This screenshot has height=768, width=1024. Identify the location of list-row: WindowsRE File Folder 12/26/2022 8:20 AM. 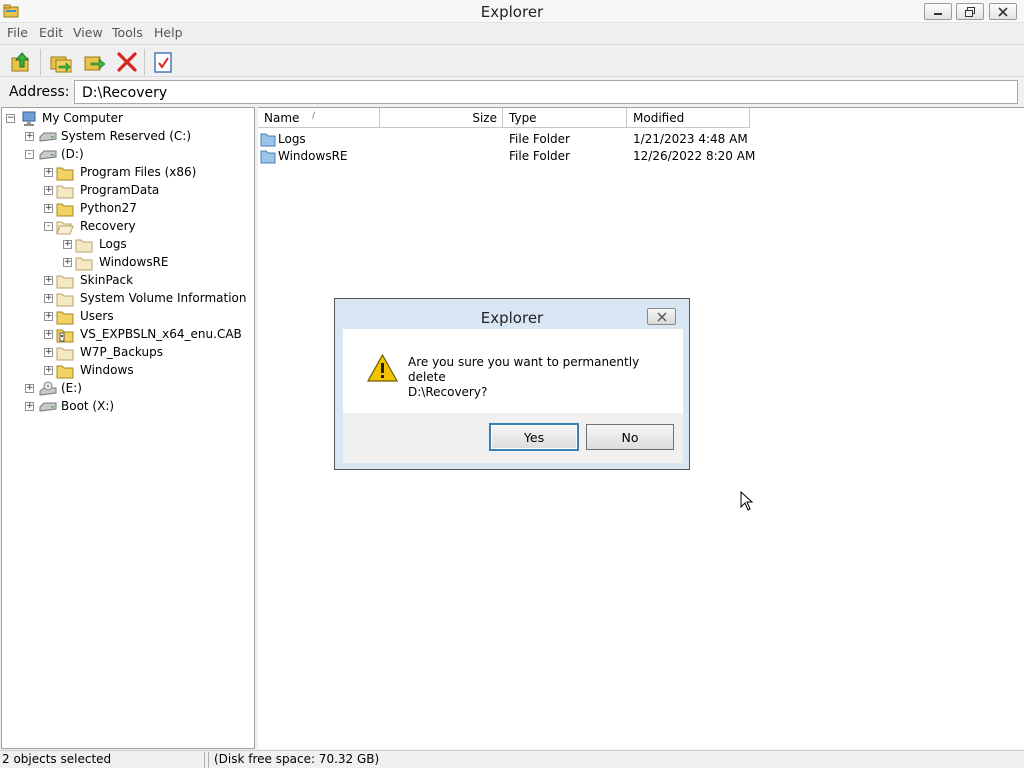
(641, 156).